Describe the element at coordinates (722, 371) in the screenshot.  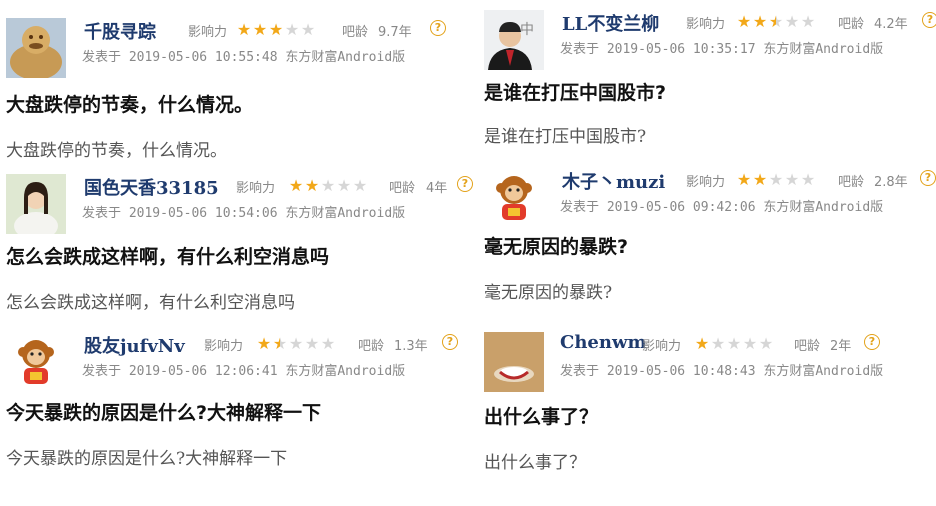
I see `post-timestamp: 发表于 2019-05-06 10:48:43 东方财富Android版` at that location.